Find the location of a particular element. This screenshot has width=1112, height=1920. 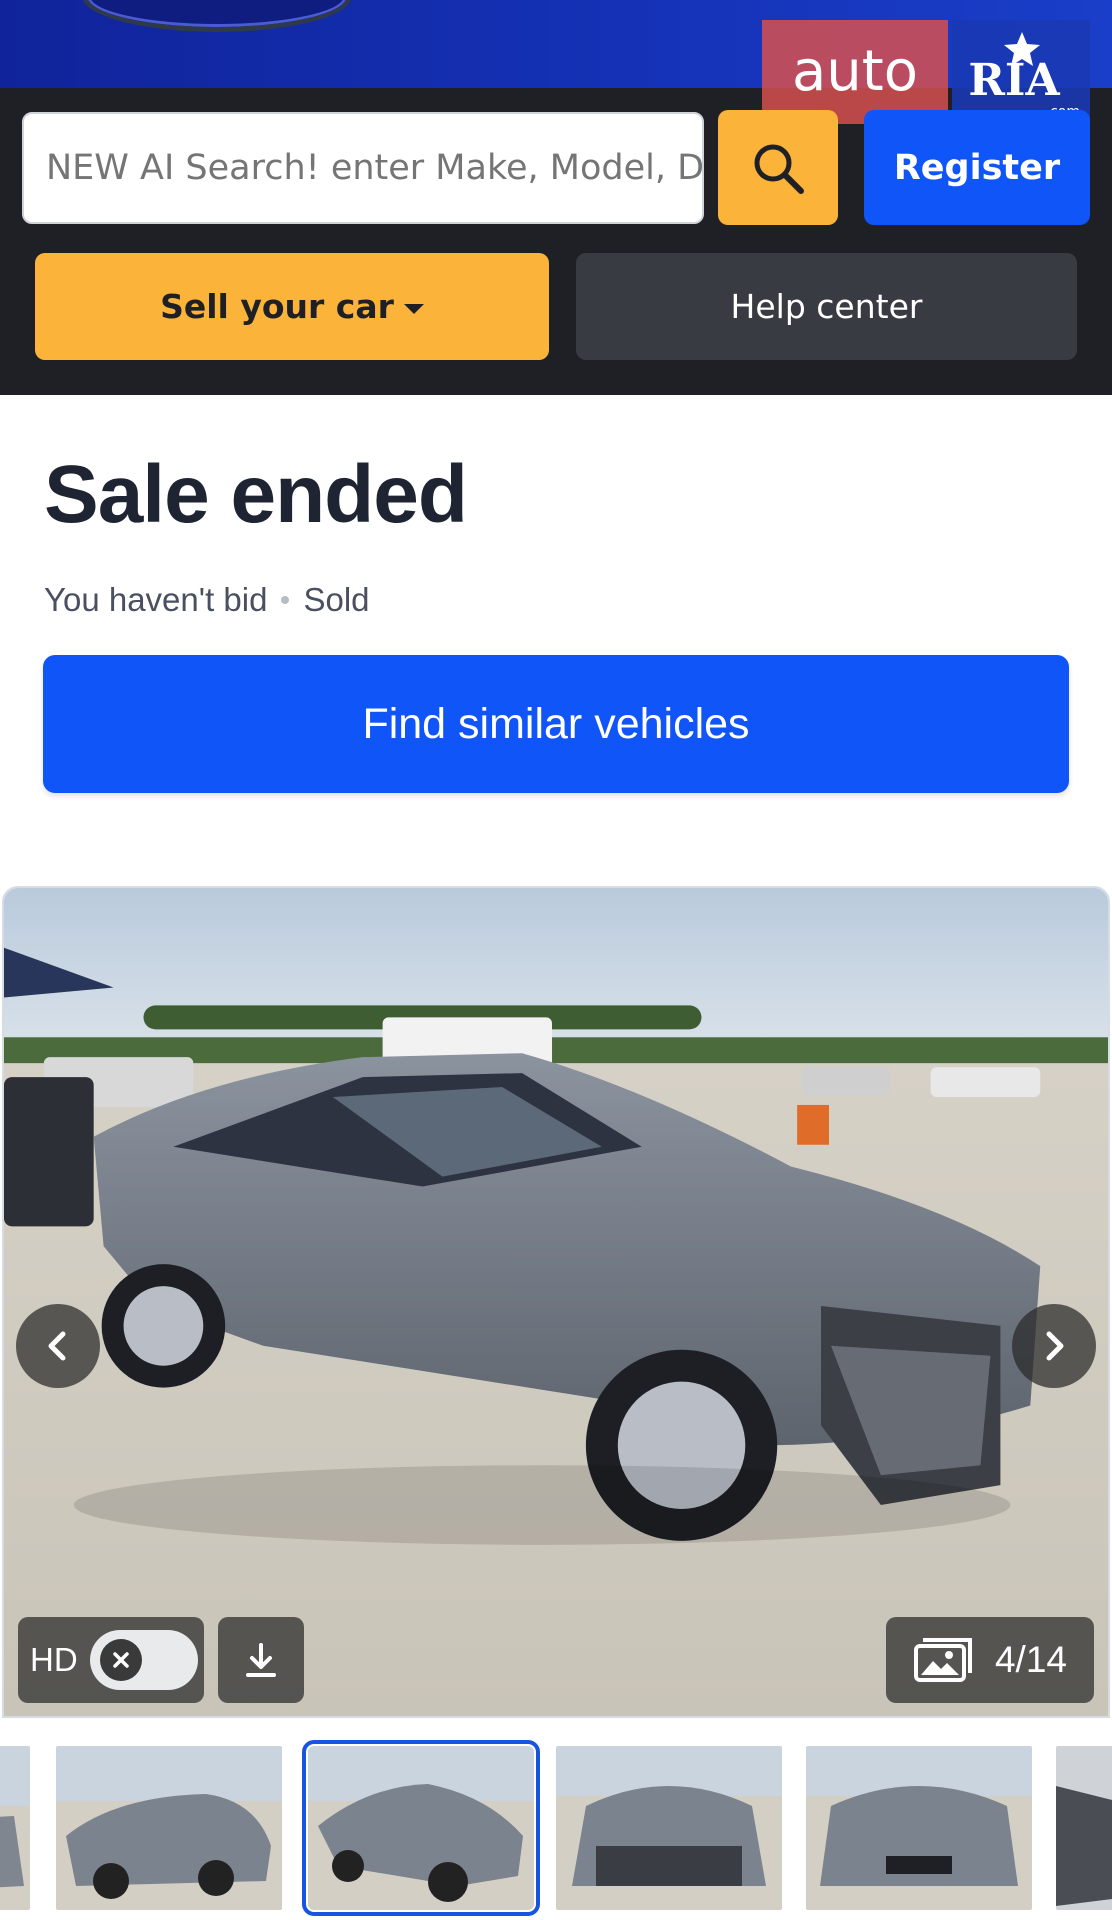

search-icon is located at coordinates (779, 169).